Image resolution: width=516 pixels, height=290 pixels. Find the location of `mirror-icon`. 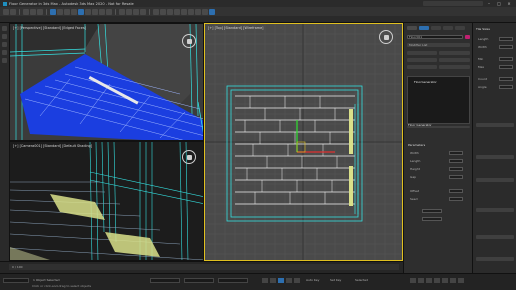

mirror-icon is located at coordinates (156, 11).